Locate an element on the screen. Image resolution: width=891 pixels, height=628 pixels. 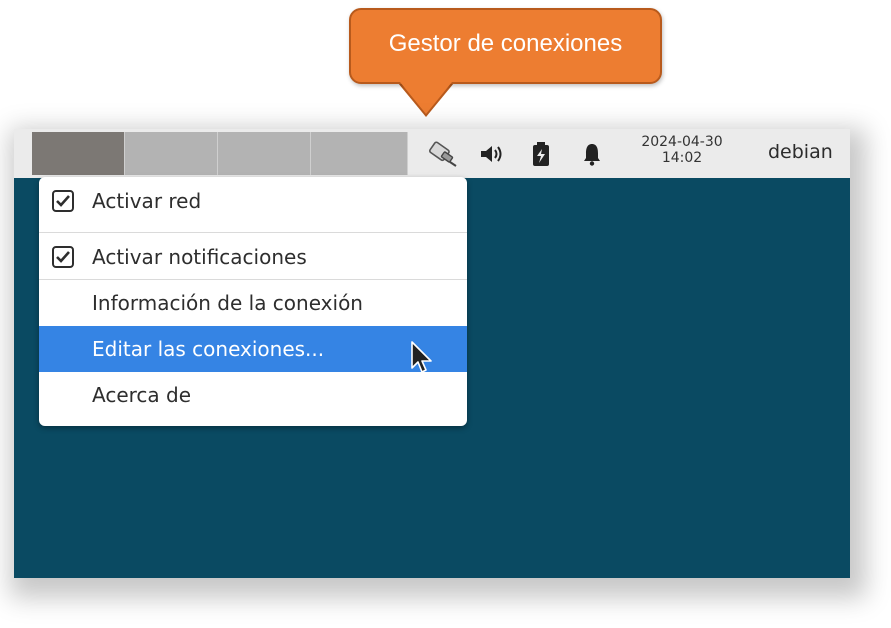
clock: 2024-04-30 14:02 is located at coordinates (682, 150).